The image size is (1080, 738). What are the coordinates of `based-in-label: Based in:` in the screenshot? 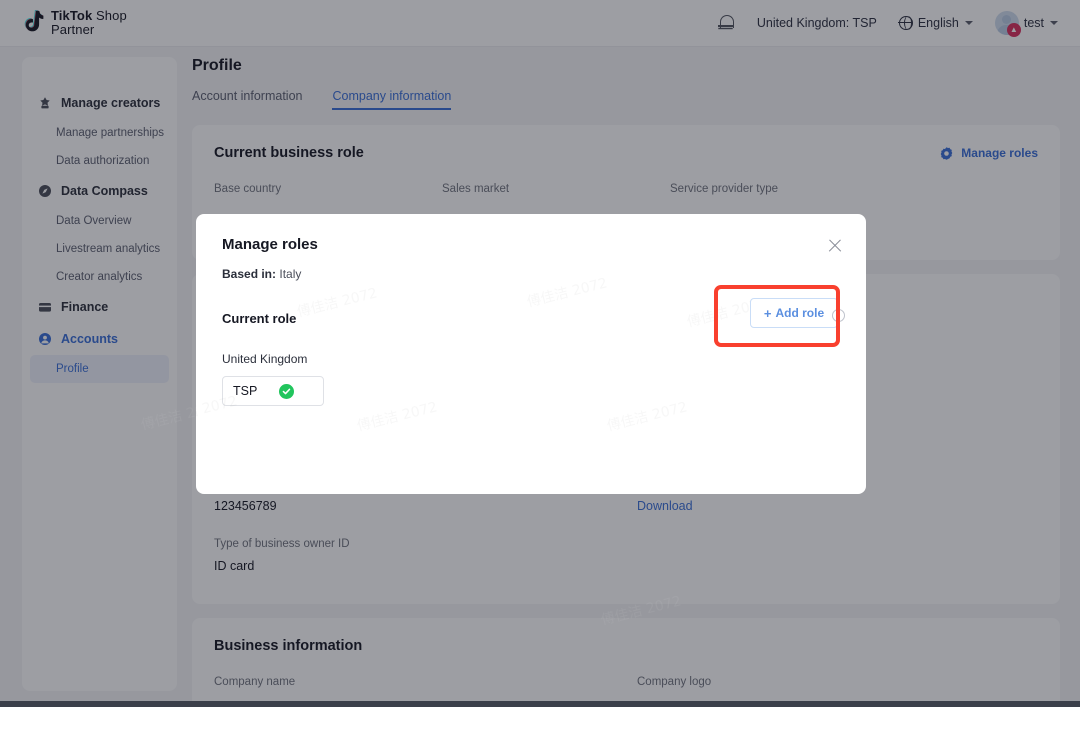 It's located at (249, 274).